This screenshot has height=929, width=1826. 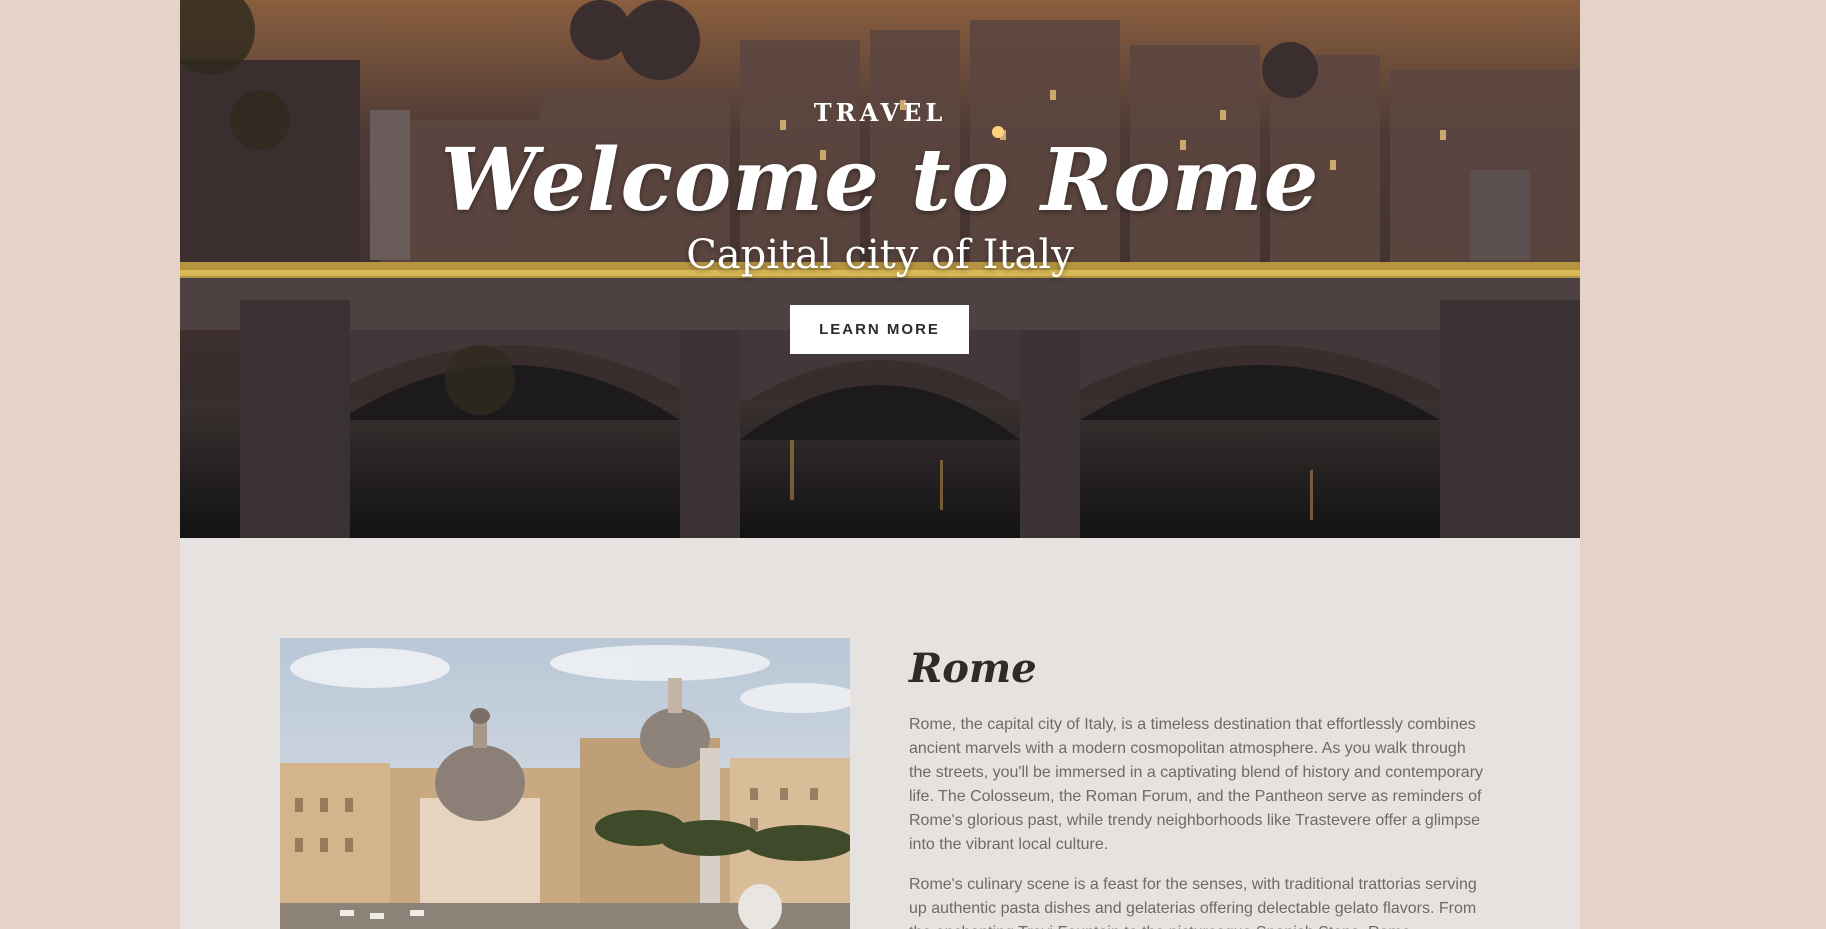 I want to click on hero-subtitle: Capital city of Italy, so click(x=880, y=255).